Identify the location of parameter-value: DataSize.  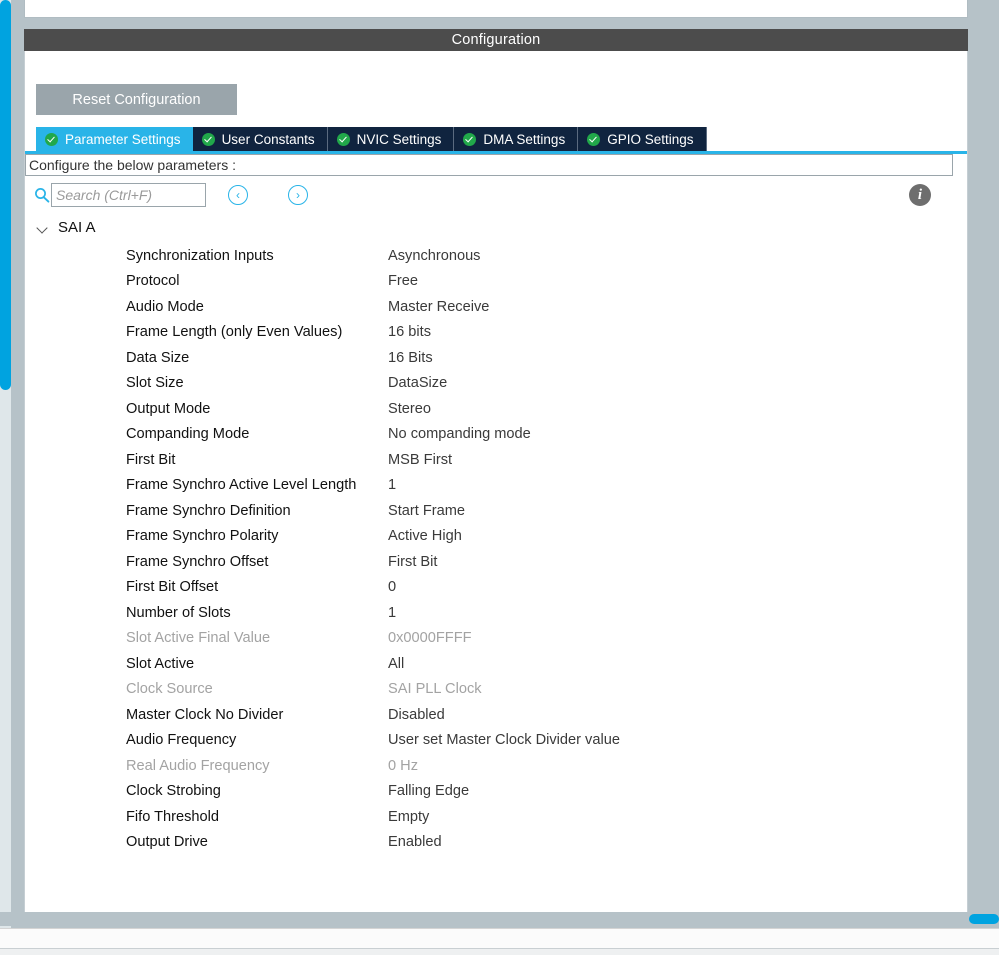
(670, 383).